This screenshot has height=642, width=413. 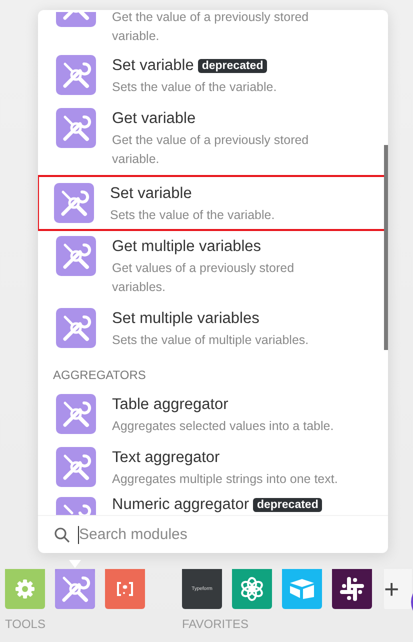 I want to click on module-description: Aggregates selected values into a table., so click(x=223, y=426).